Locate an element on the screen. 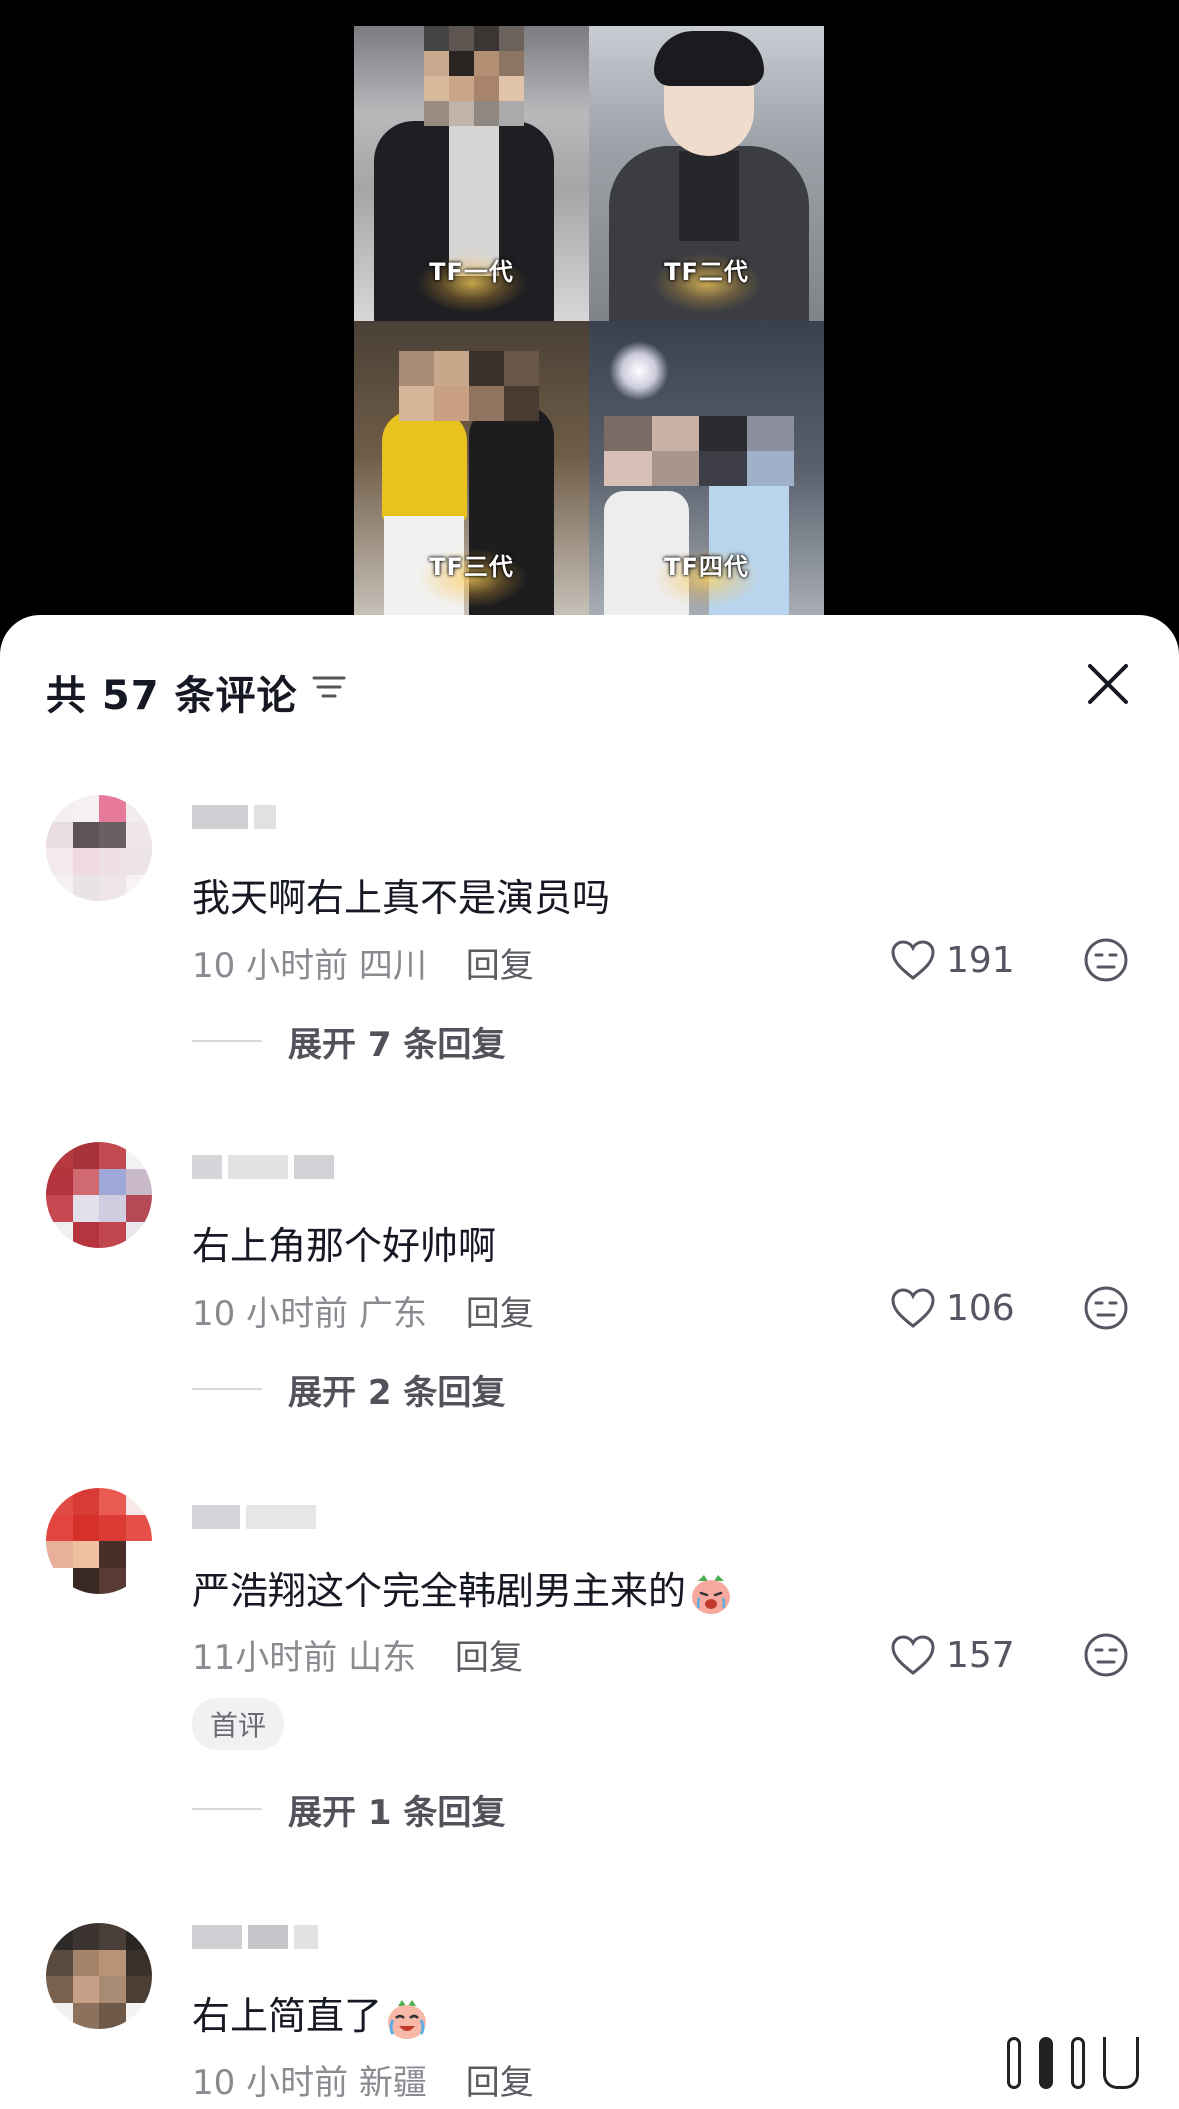  close-icon is located at coordinates (1108, 684).